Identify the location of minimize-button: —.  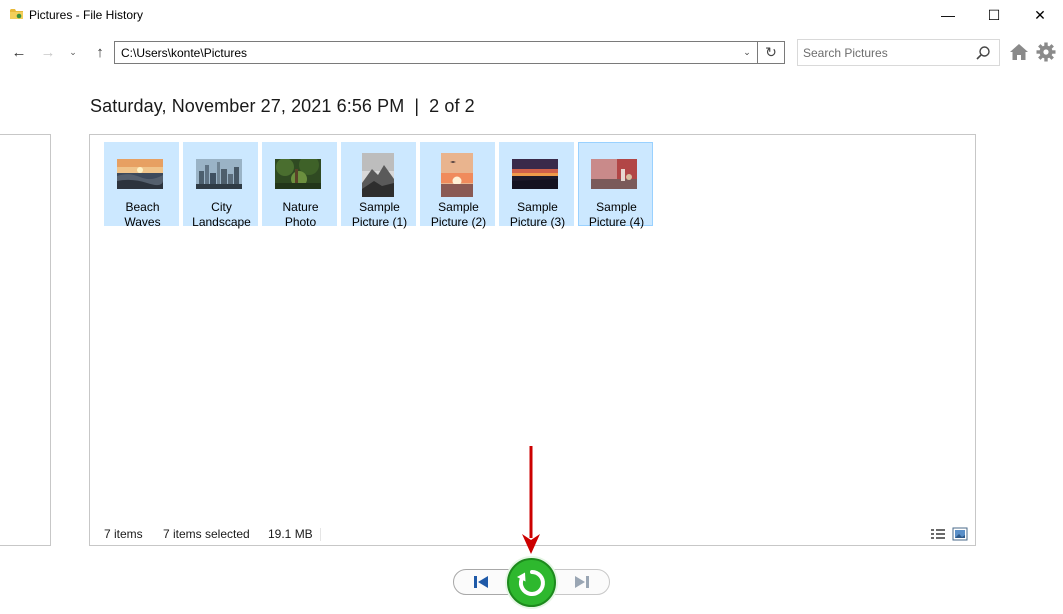
(948, 15).